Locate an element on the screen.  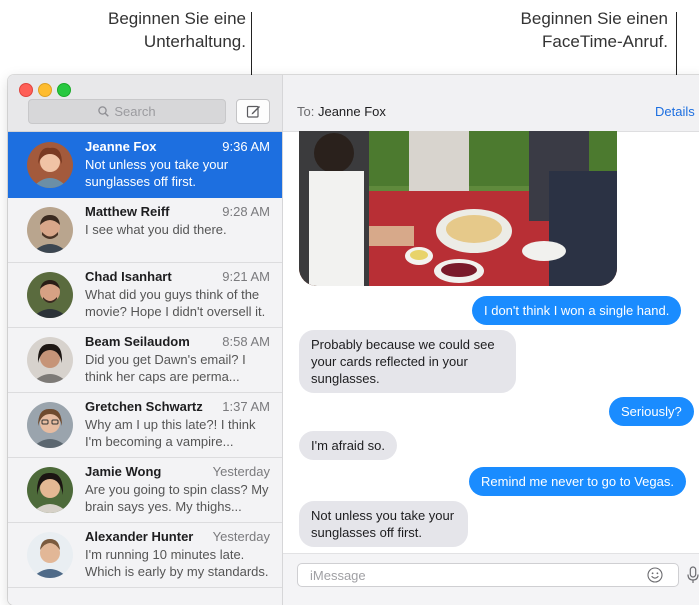
contact-name: Chad Isanhart is located at coordinates (128, 276).